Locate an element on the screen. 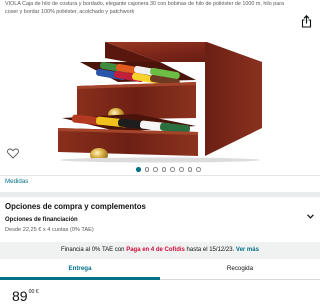 This screenshot has height=306, width=320. chevron-down-icon is located at coordinates (310, 216).